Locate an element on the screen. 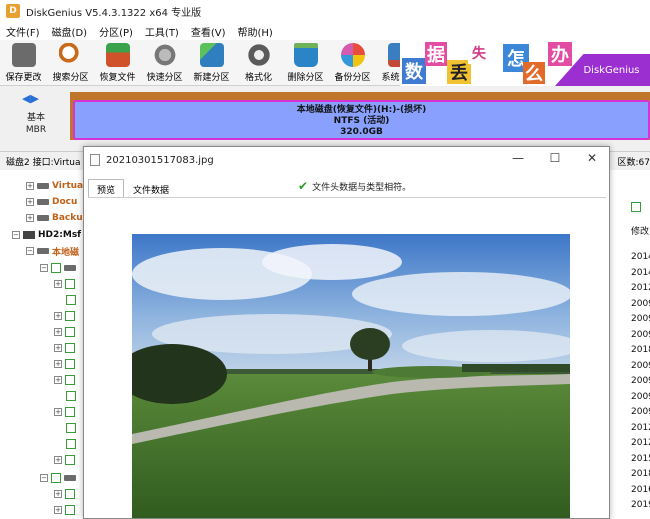  save-changes-button: 保存更改 is located at coordinates (23, 62).